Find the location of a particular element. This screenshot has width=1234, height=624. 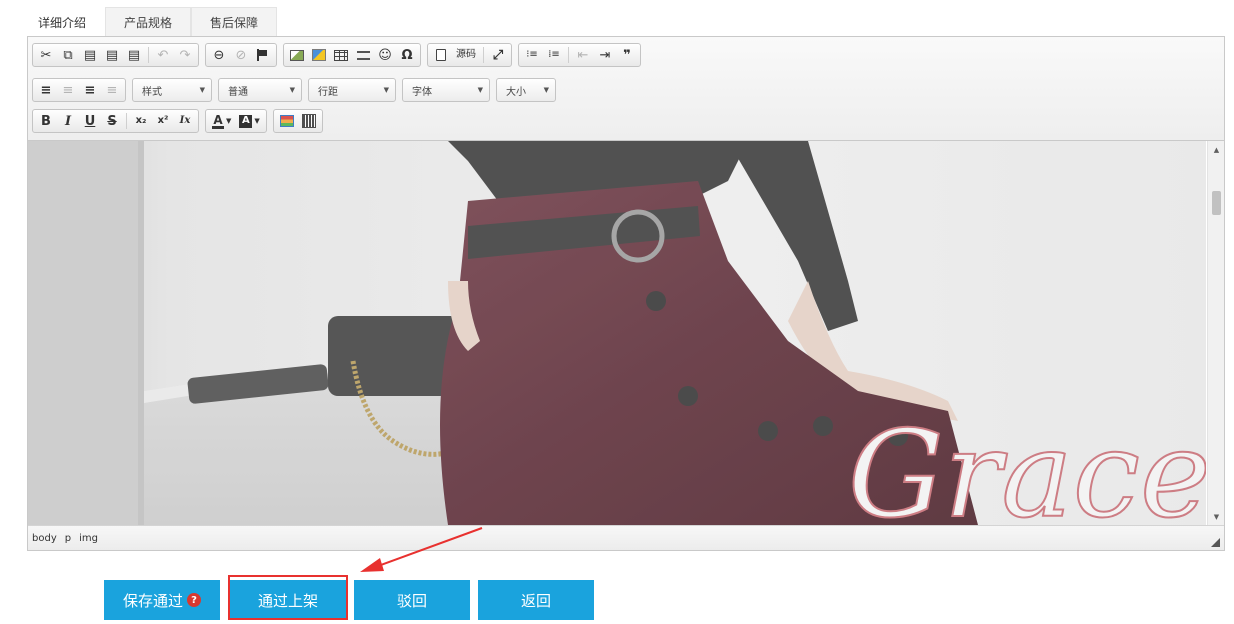

reject-label: 驳回 is located at coordinates (411, 600).